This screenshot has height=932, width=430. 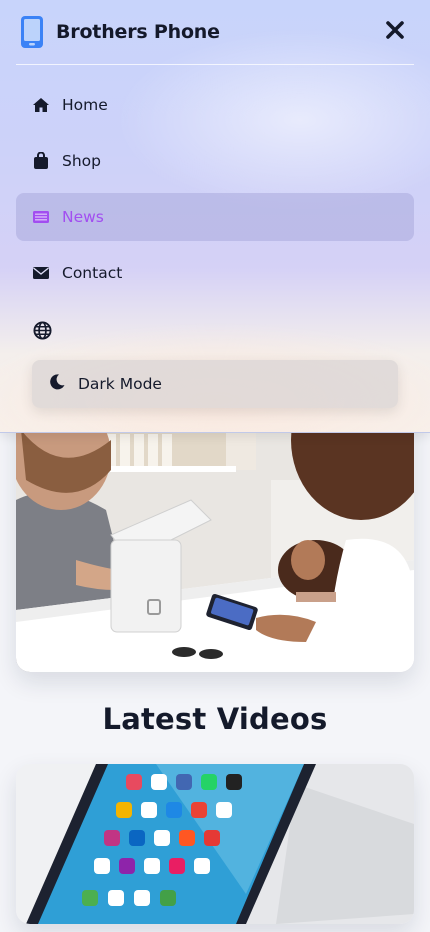 I want to click on close-menu-button, so click(x=395, y=32).